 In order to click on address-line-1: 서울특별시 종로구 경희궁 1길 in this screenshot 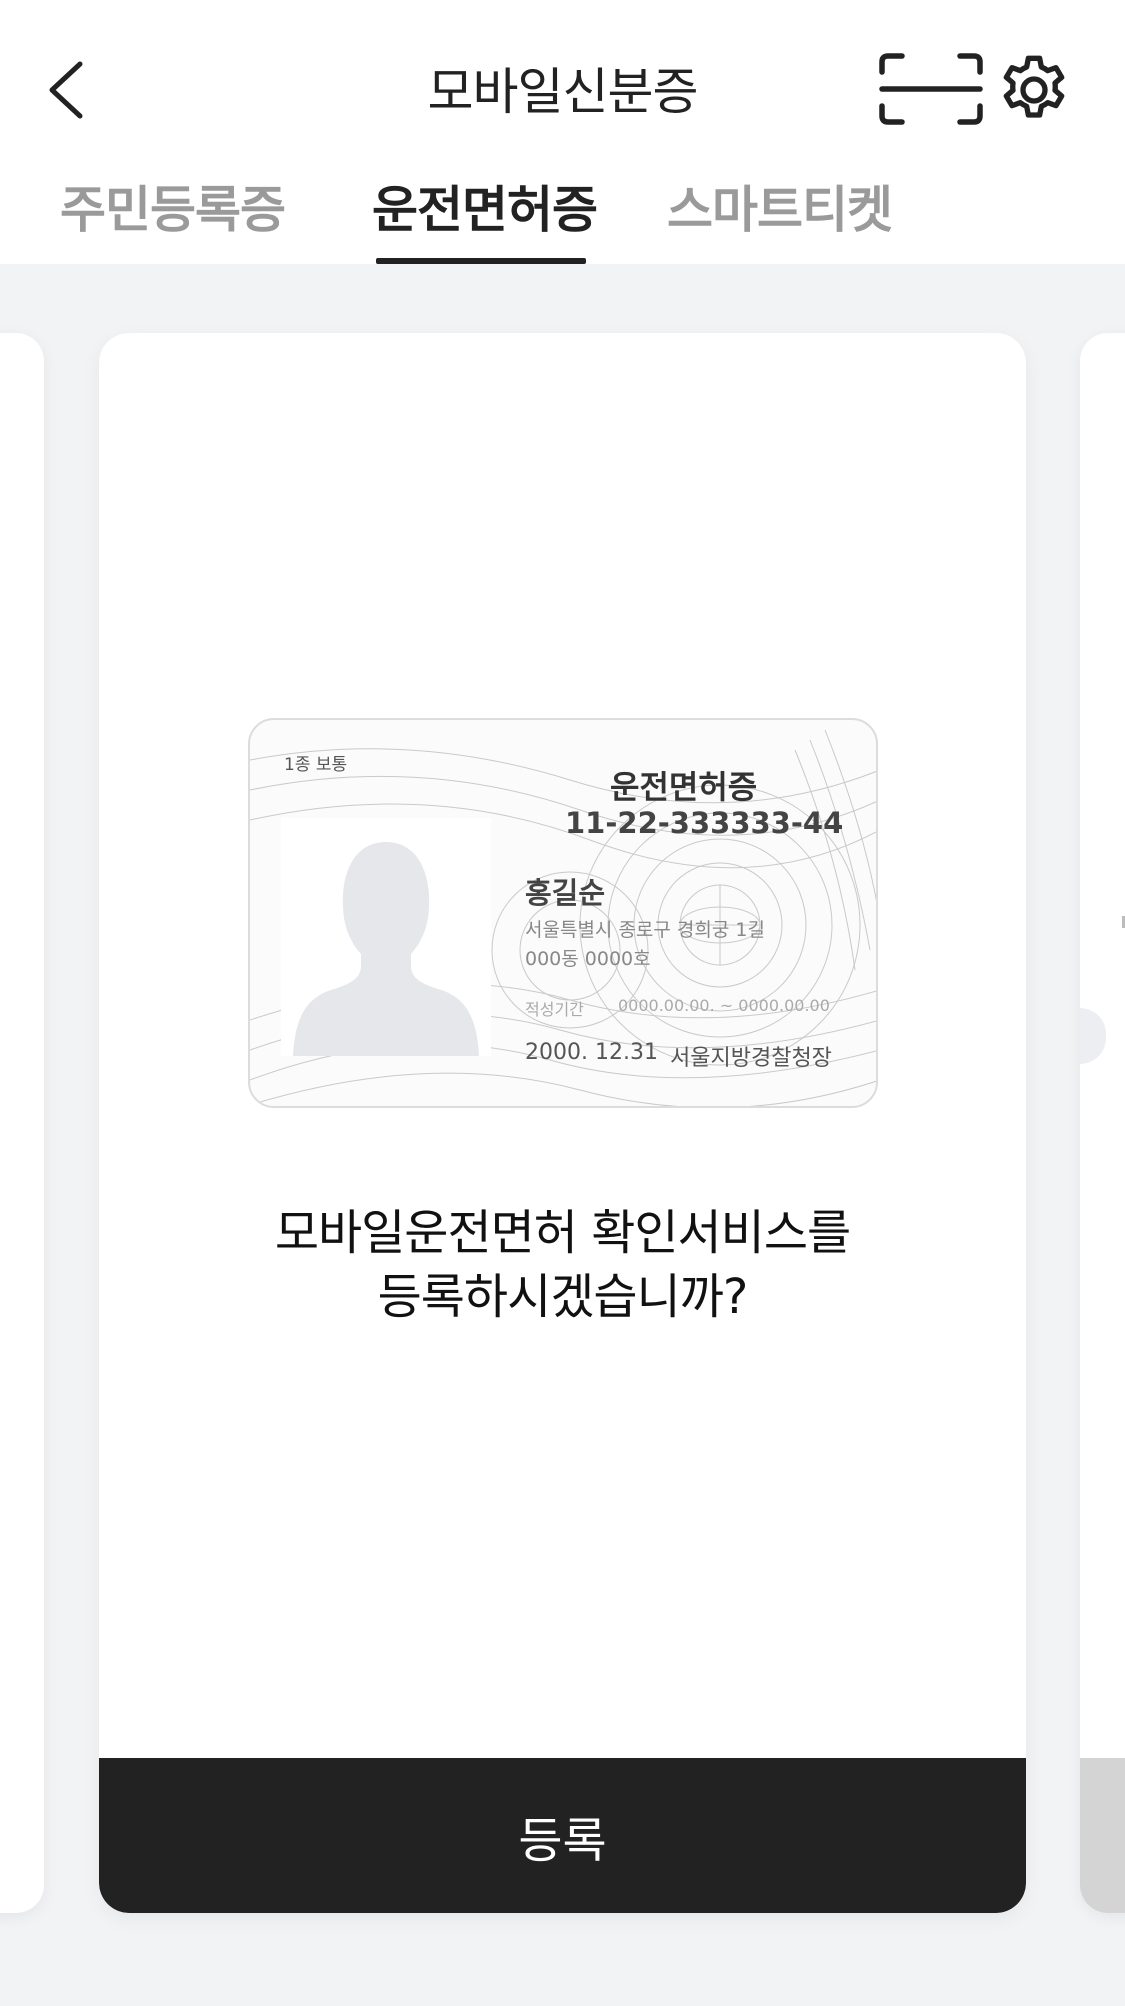, I will do `click(645, 930)`.